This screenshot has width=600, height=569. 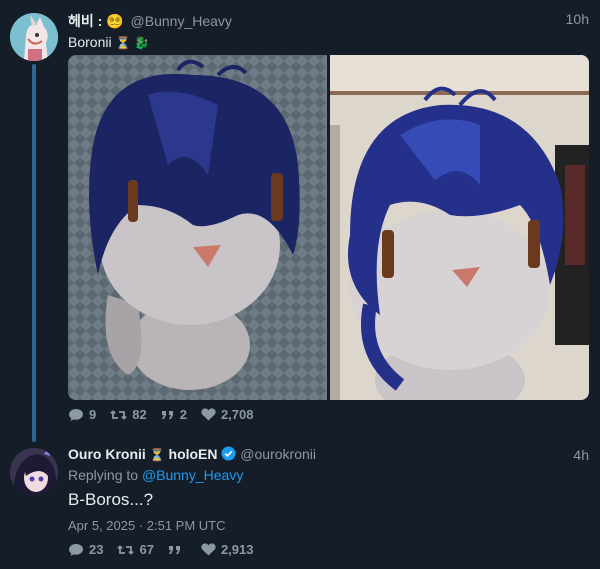 What do you see at coordinates (142, 43) in the screenshot?
I see `dragon-icon: 🐉` at bounding box center [142, 43].